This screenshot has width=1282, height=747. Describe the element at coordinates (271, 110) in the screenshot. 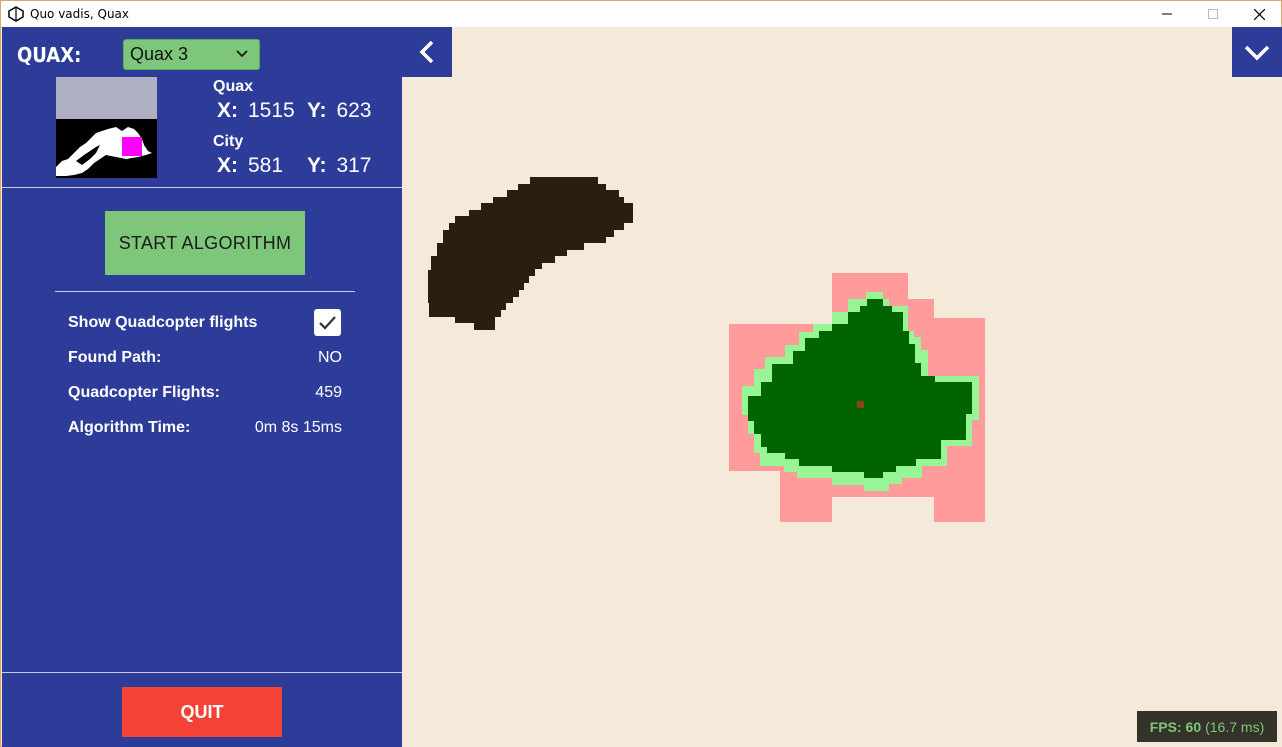

I see `quax-x-value: 1515` at that location.